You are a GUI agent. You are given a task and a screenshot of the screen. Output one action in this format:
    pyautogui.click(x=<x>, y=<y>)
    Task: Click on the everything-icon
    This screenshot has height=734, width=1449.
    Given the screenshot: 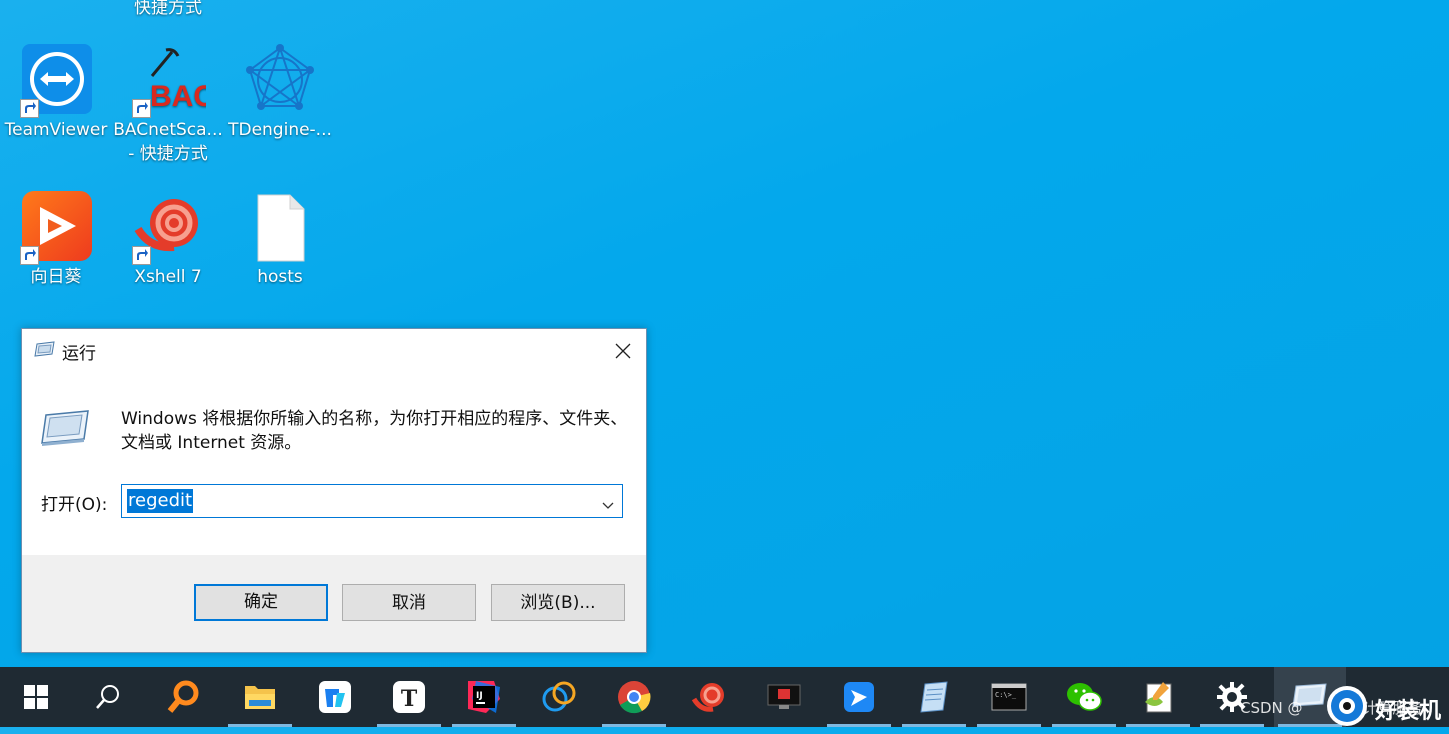 What is the action you would take?
    pyautogui.click(x=184, y=697)
    